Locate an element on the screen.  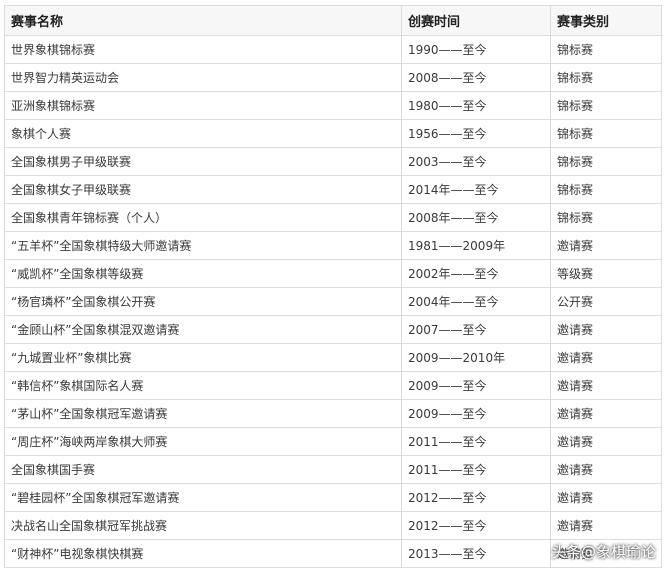
start-time-cell: 2003——至今 is located at coordinates (476, 161).